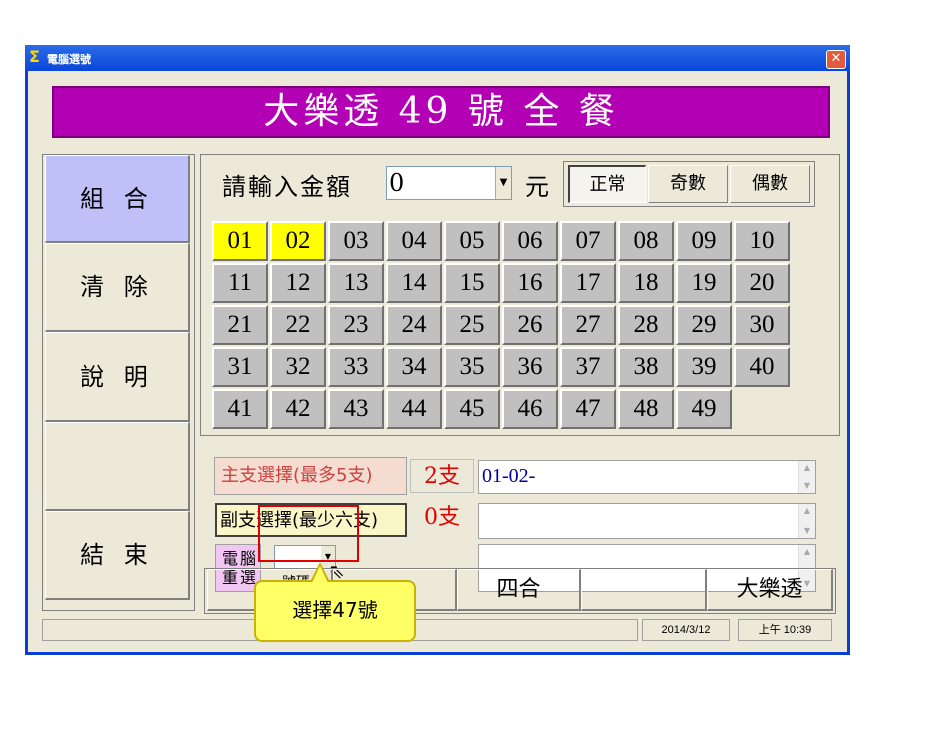 The image size is (945, 743). What do you see at coordinates (308, 533) in the screenshot?
I see `highlight-box` at bounding box center [308, 533].